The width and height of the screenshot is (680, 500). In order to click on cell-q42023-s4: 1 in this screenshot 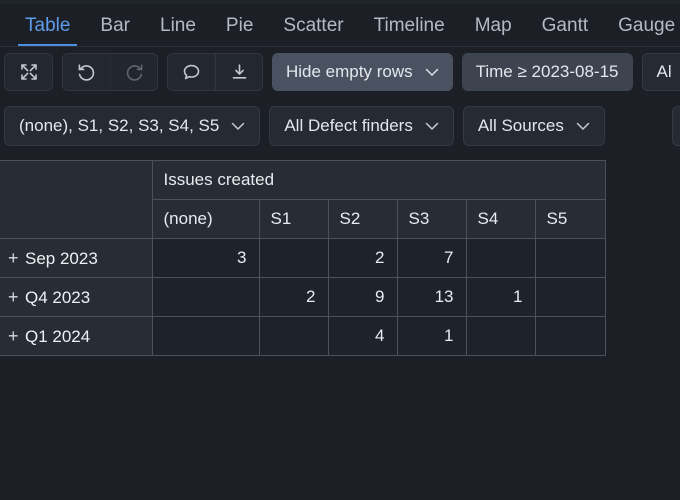, I will do `click(500, 297)`.